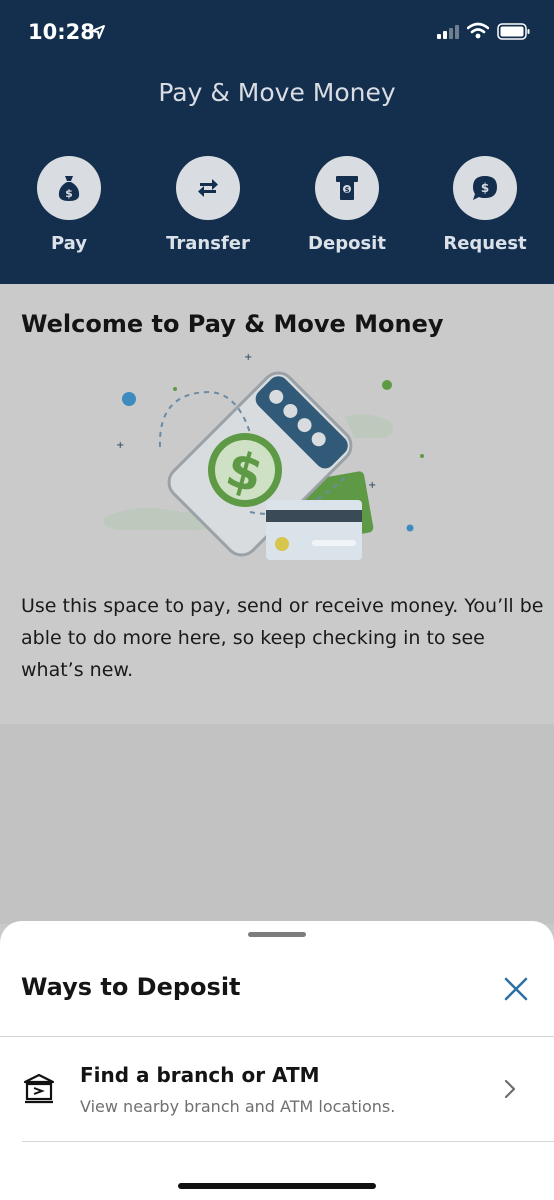  What do you see at coordinates (277, 30) in the screenshot?
I see `status-bar: 10:28` at bounding box center [277, 30].